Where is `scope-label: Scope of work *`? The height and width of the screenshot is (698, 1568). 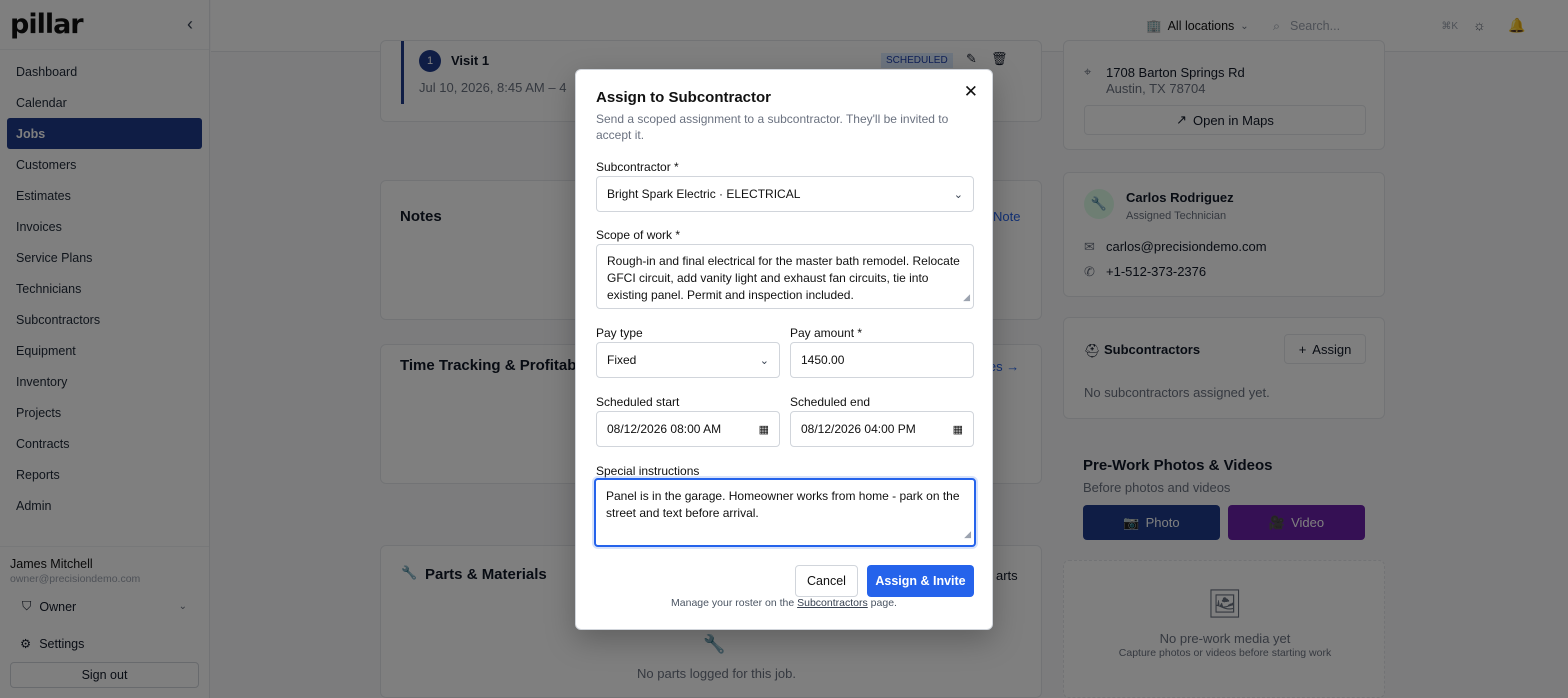
scope-label: Scope of work * is located at coordinates (638, 235).